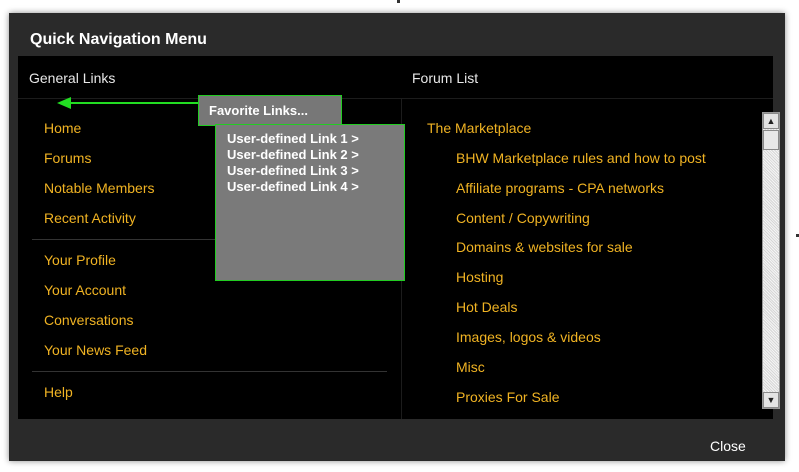 The width and height of the screenshot is (799, 472). What do you see at coordinates (118, 39) in the screenshot?
I see `dialog-title: Quick Navigation Menu` at bounding box center [118, 39].